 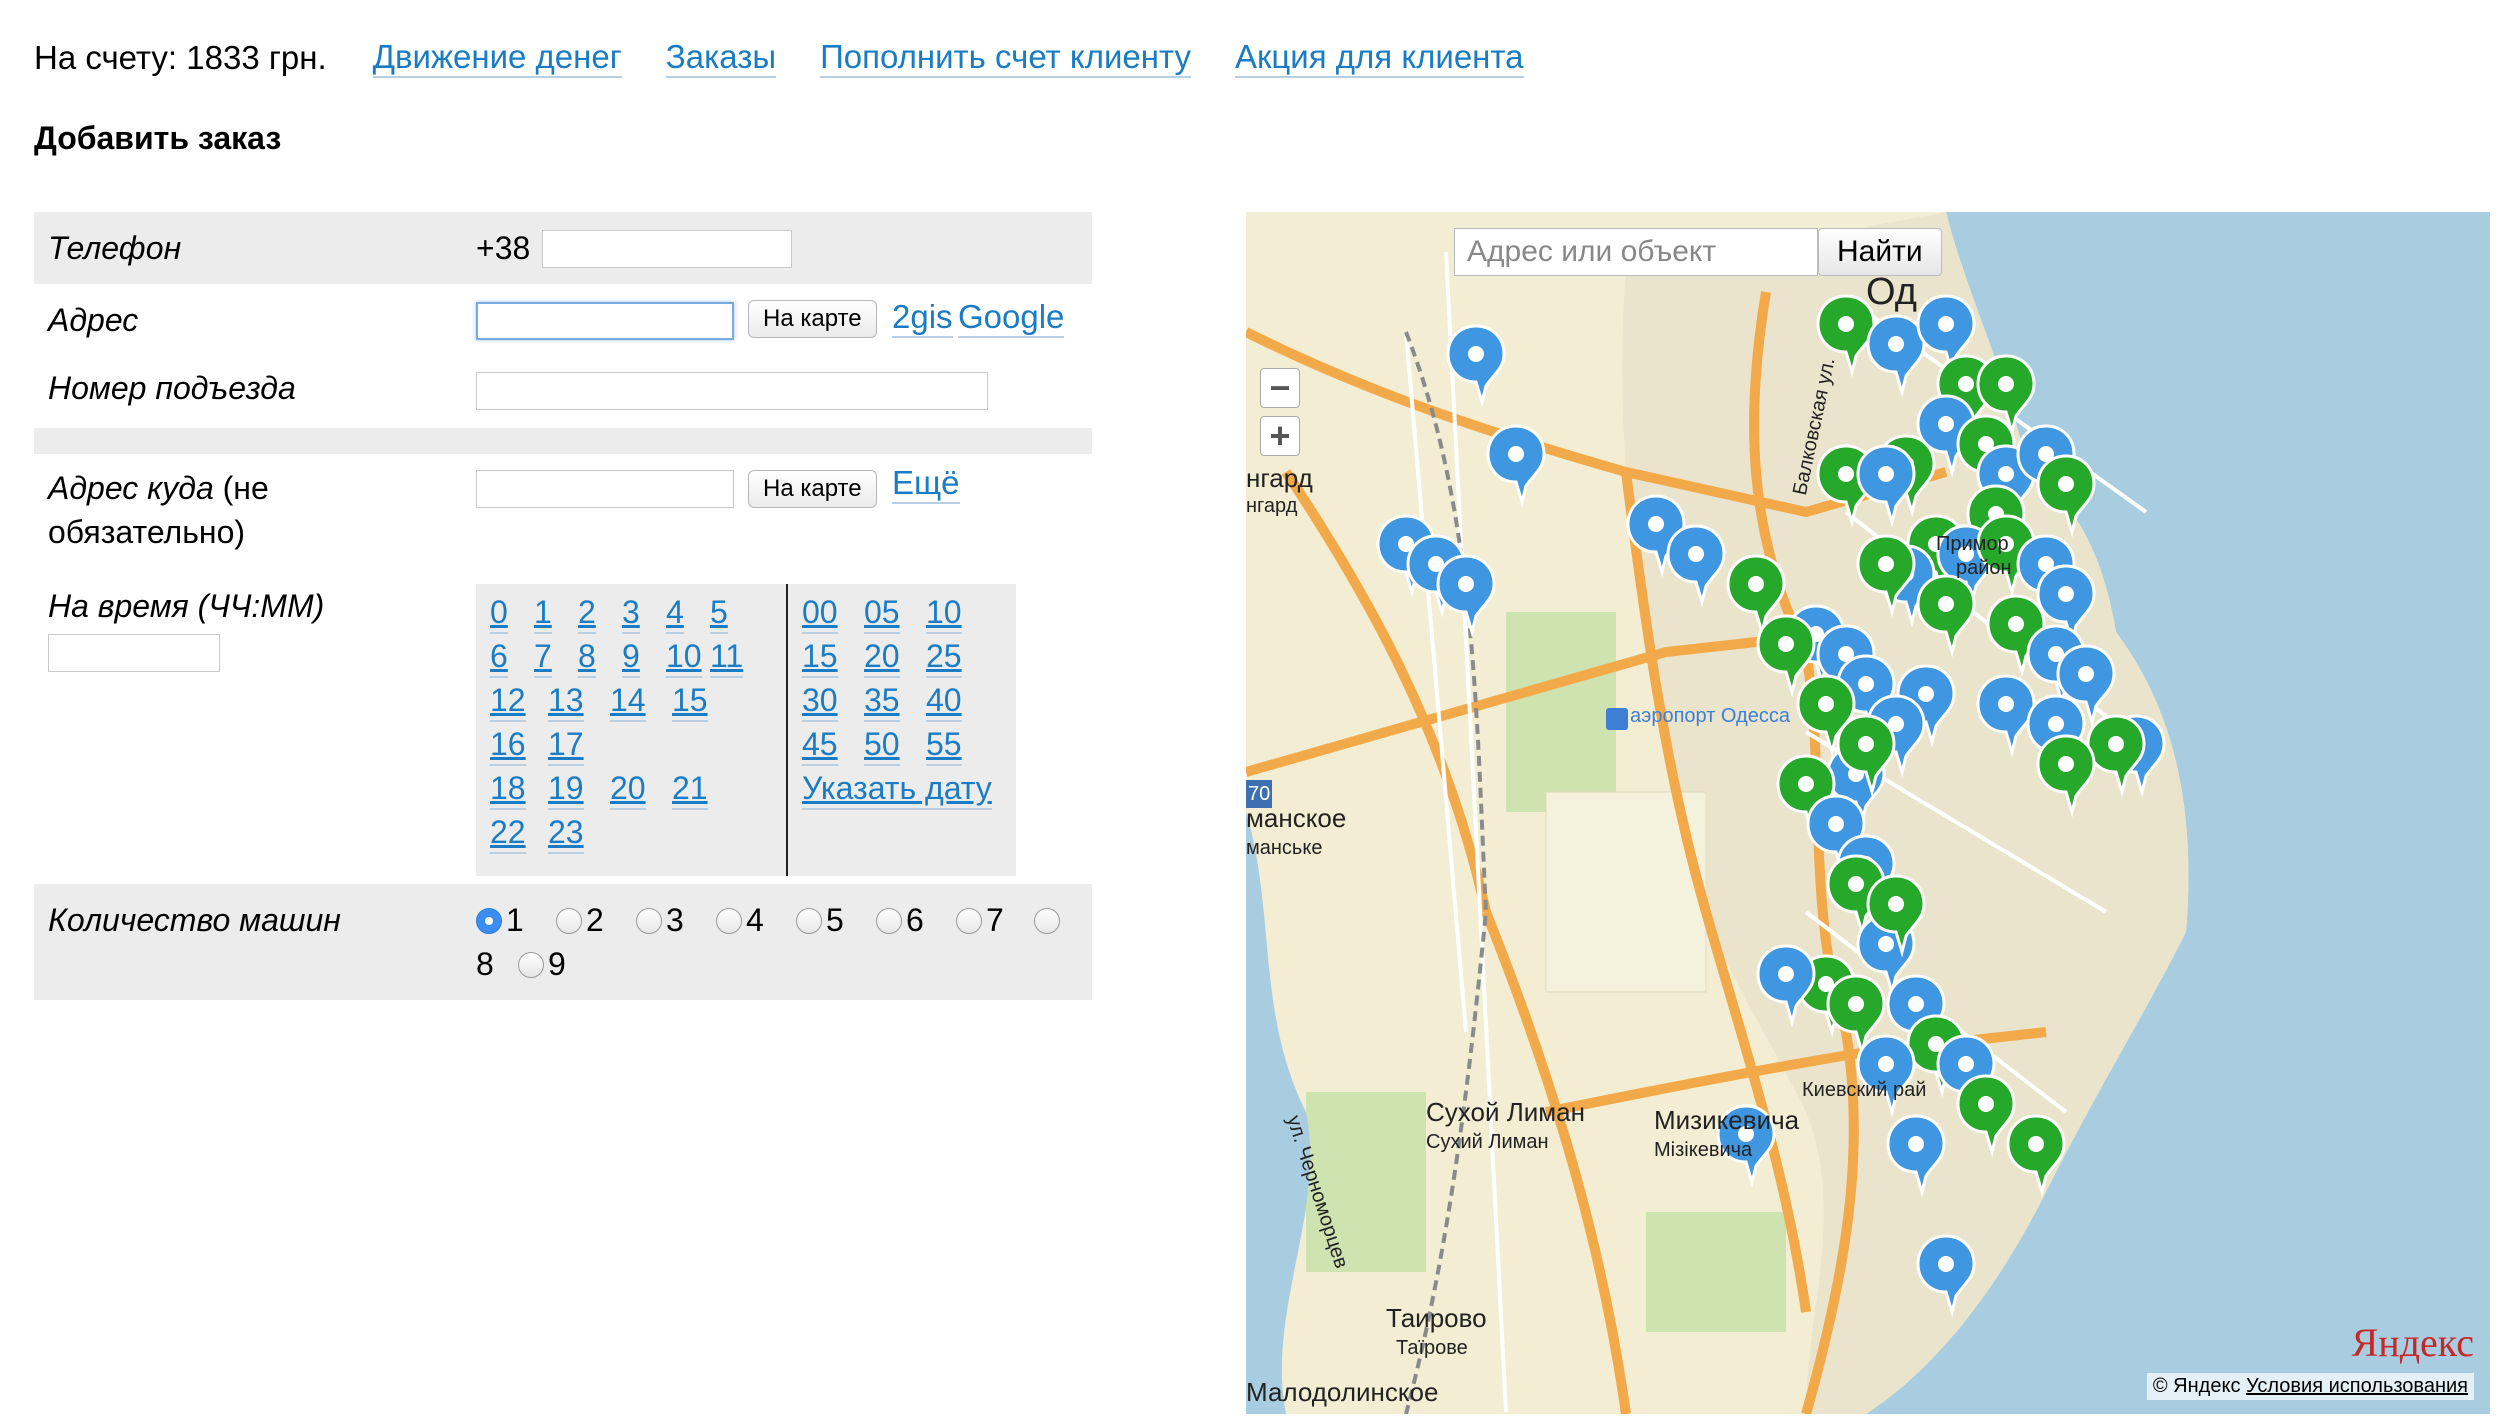 I want to click on link-google: Google, so click(x=1011, y=318).